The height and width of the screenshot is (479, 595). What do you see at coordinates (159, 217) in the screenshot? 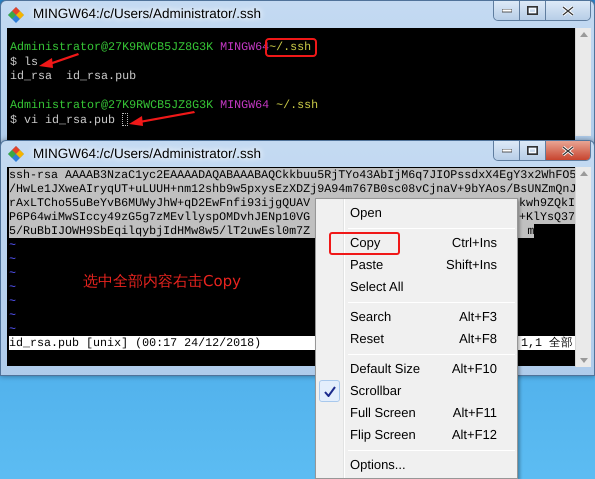
I see `selected-text: P6P64wiMwSIccy49zG5g7zMEvllyspOMDvhJENp10VG` at bounding box center [159, 217].